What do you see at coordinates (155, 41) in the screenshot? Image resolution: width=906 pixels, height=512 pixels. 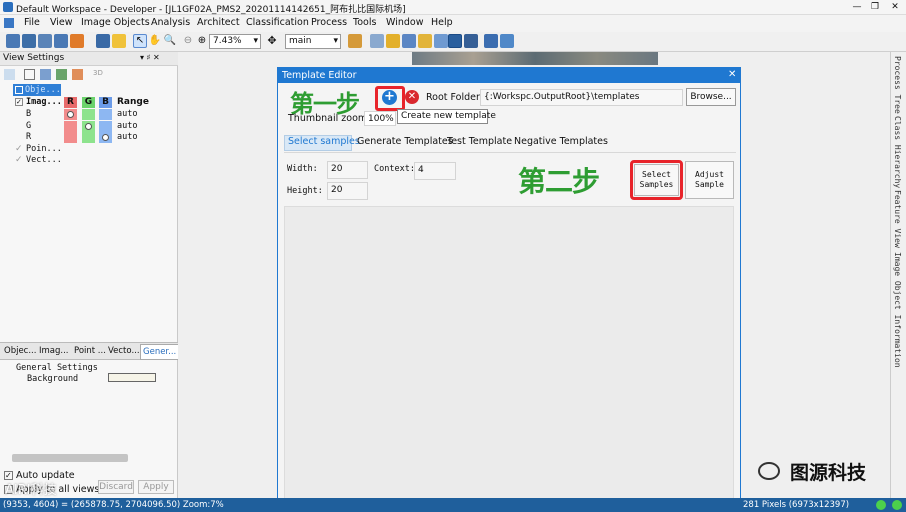 I see `pan-hand-icon: ✋` at bounding box center [155, 41].